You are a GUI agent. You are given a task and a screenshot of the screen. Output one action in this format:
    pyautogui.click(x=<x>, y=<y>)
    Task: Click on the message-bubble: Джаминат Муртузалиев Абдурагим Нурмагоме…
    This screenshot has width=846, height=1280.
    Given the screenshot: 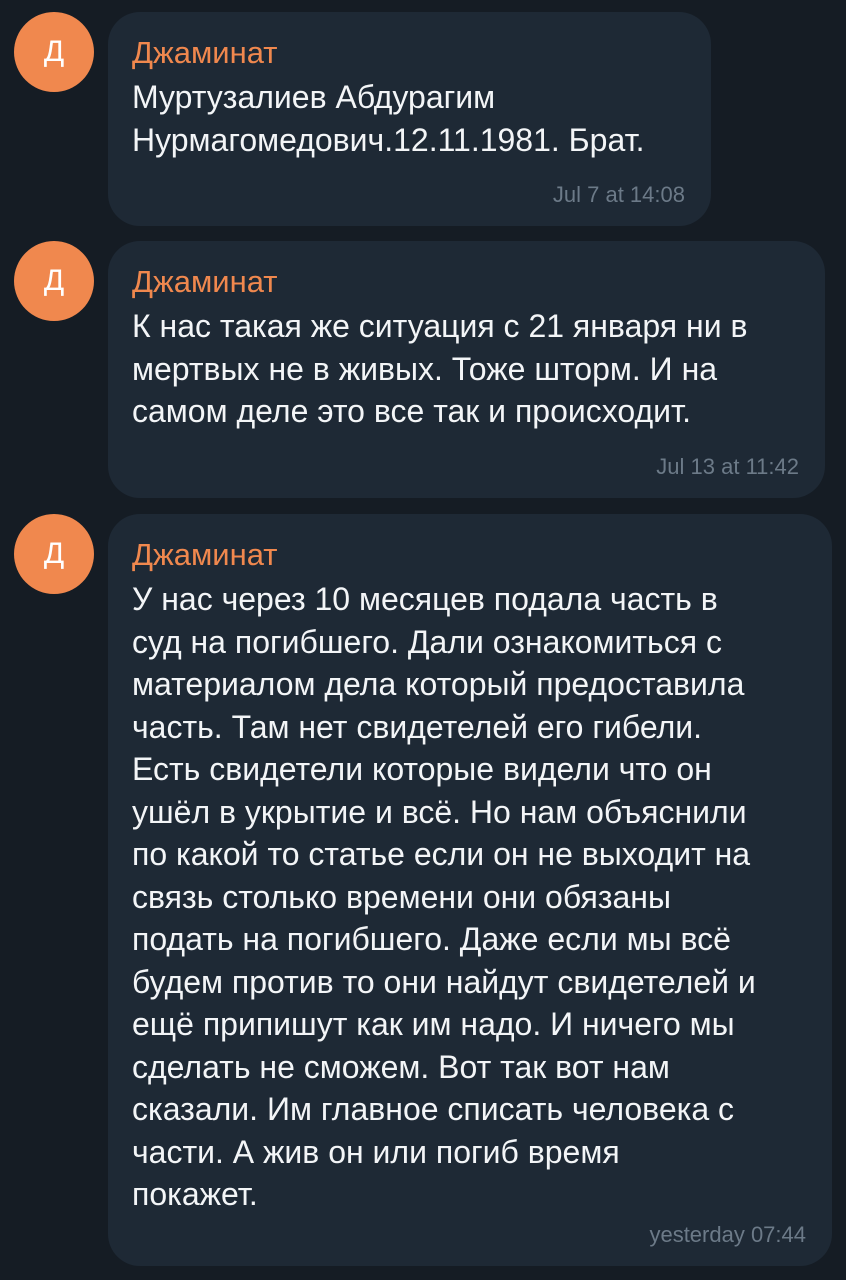 What is the action you would take?
    pyautogui.click(x=409, y=119)
    